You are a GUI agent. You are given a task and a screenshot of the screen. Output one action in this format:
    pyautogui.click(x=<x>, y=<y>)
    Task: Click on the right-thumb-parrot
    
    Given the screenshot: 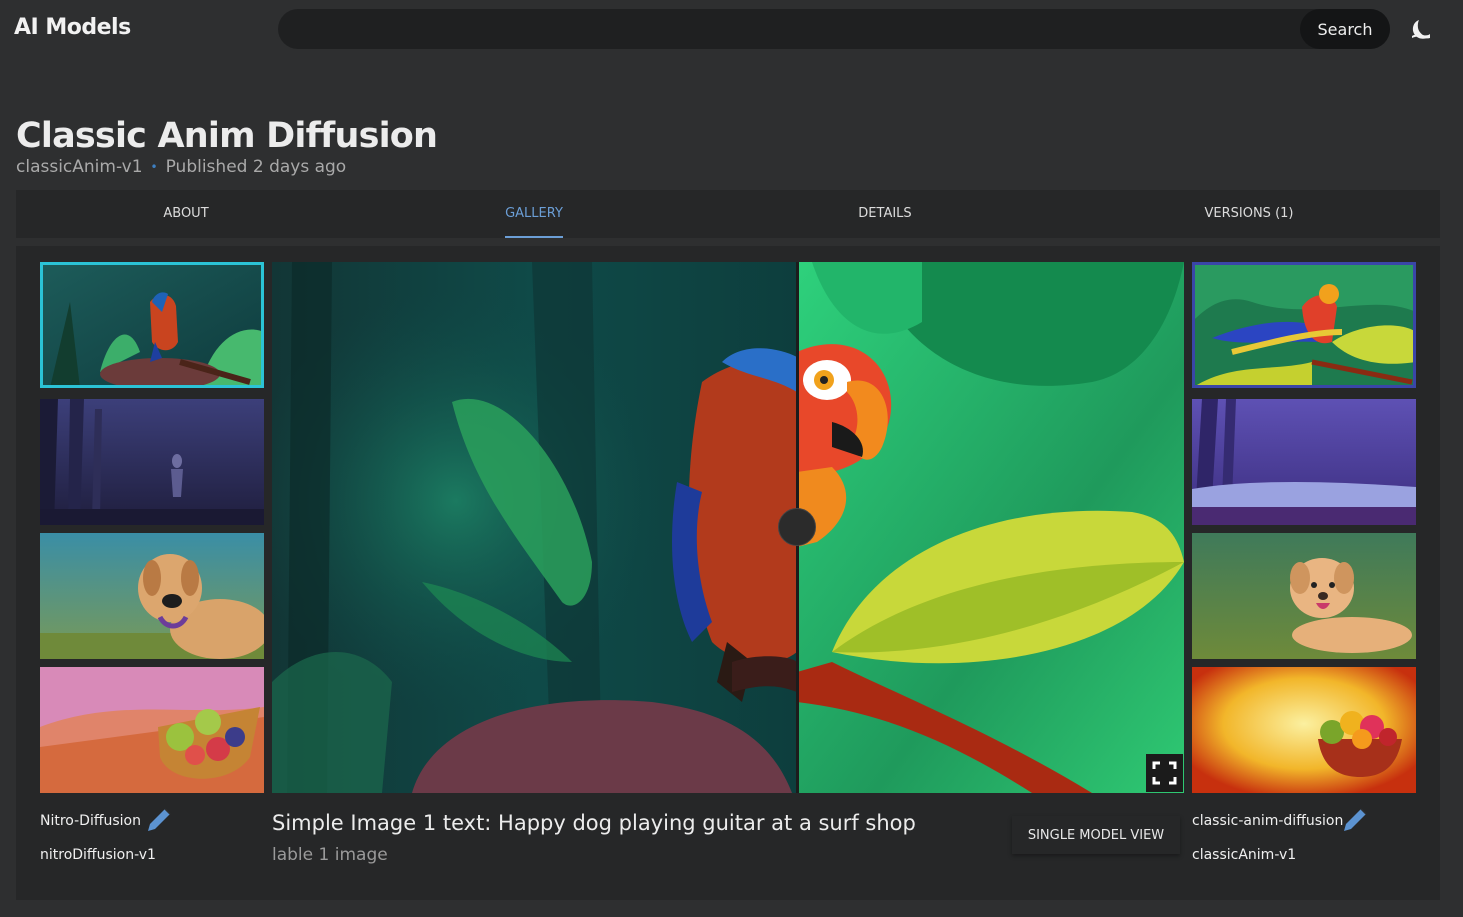 What is the action you would take?
    pyautogui.click(x=1304, y=325)
    